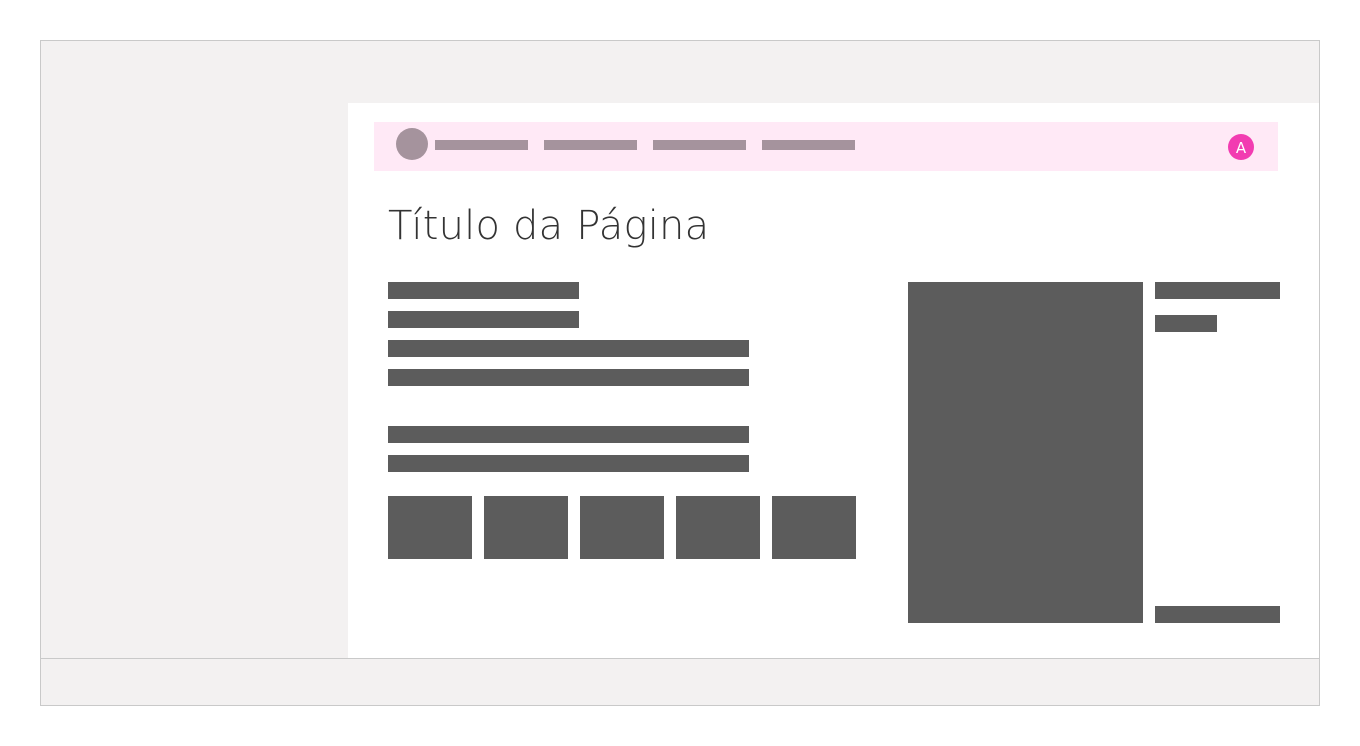  Describe the element at coordinates (1186, 323) in the screenshot. I see `card-subheading-placeholder` at that location.